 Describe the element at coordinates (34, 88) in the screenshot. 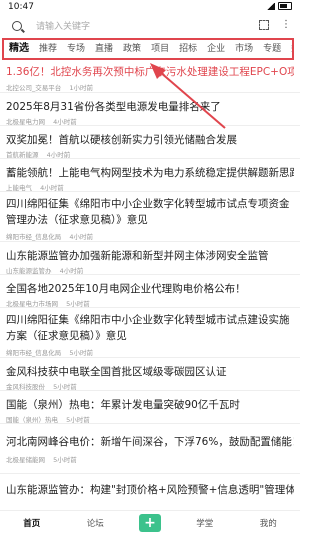

I see `news-source: 北控公司_交易平台` at that location.